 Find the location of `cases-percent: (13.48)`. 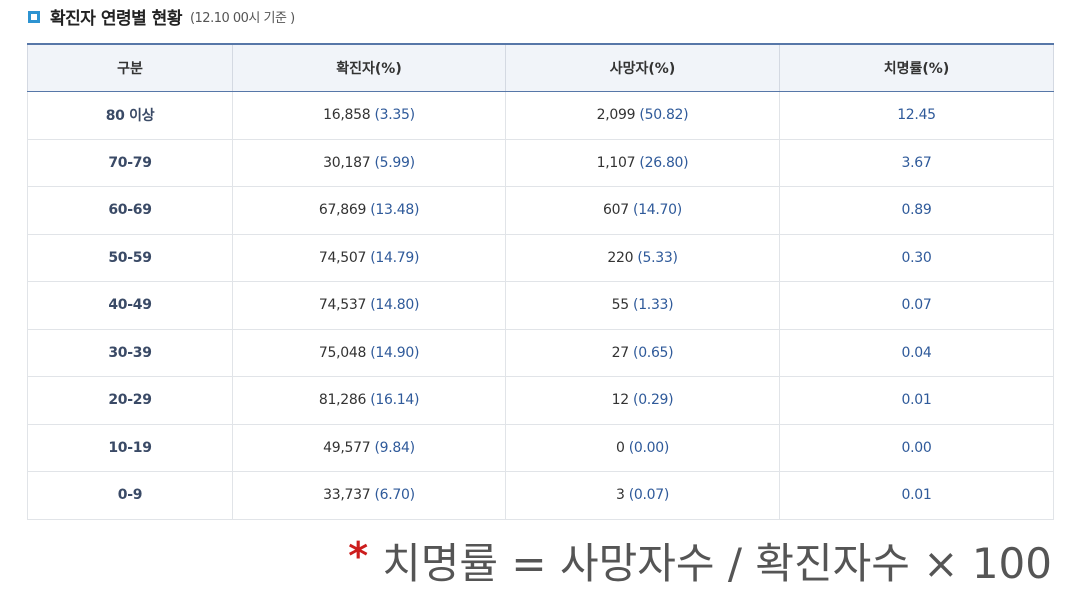

cases-percent: (13.48) is located at coordinates (395, 210).